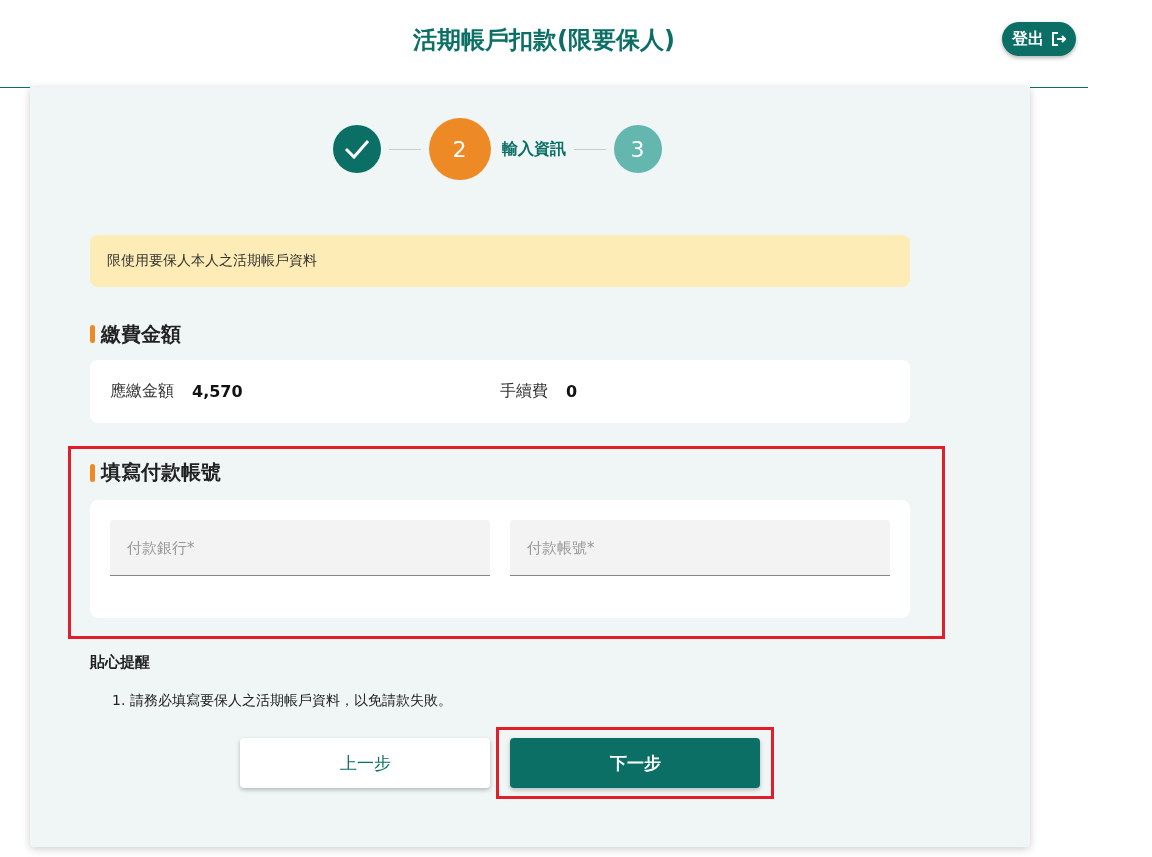 The height and width of the screenshot is (857, 1152). Describe the element at coordinates (700, 548) in the screenshot. I see `input-field: 付款帳號*` at that location.